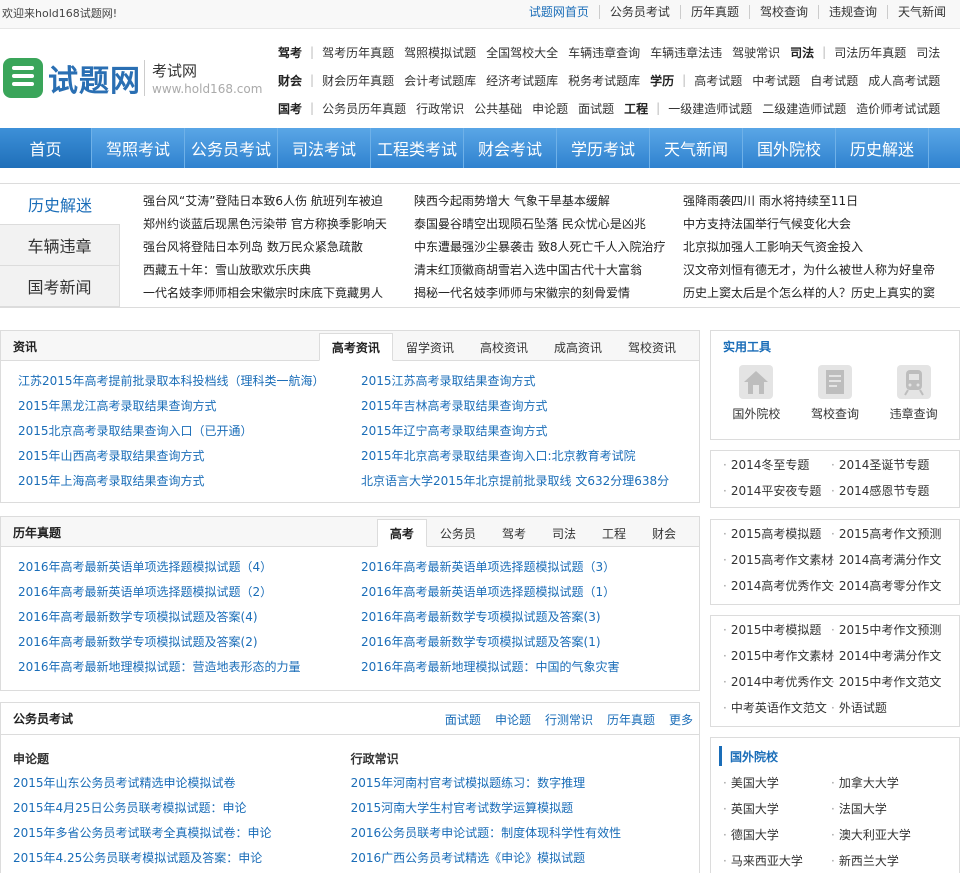  Describe the element at coordinates (891, 682) in the screenshot. I see `topic-link: 2015中考作文范文` at that location.